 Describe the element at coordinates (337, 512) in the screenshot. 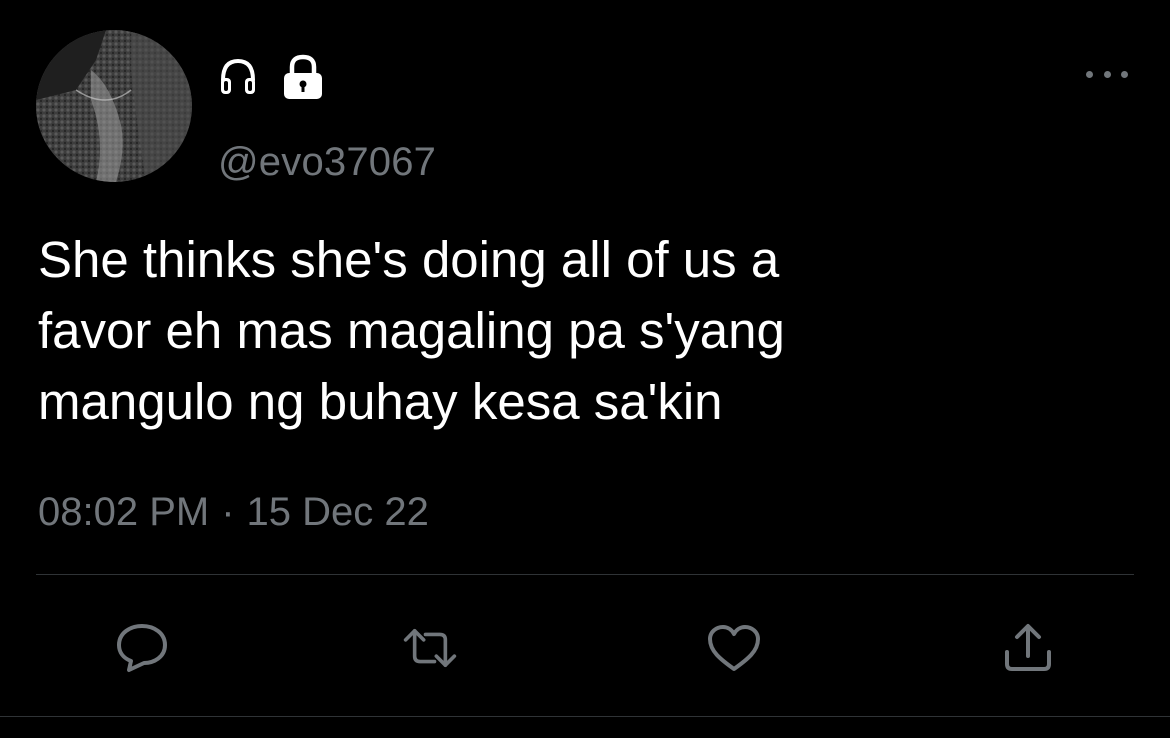

I see `tweet-date: 15 Dec 22` at that location.